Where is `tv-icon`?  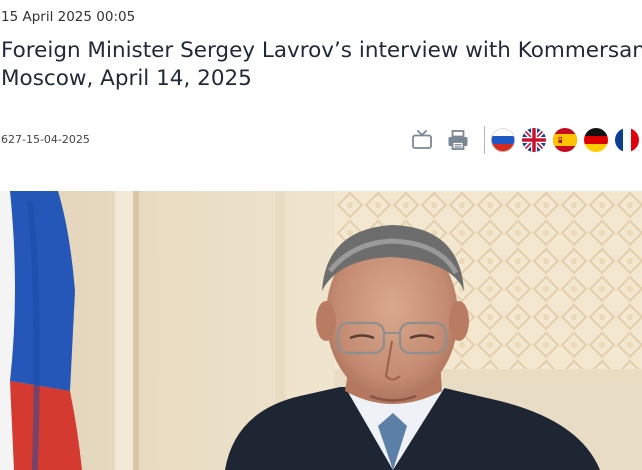
tv-icon is located at coordinates (422, 140).